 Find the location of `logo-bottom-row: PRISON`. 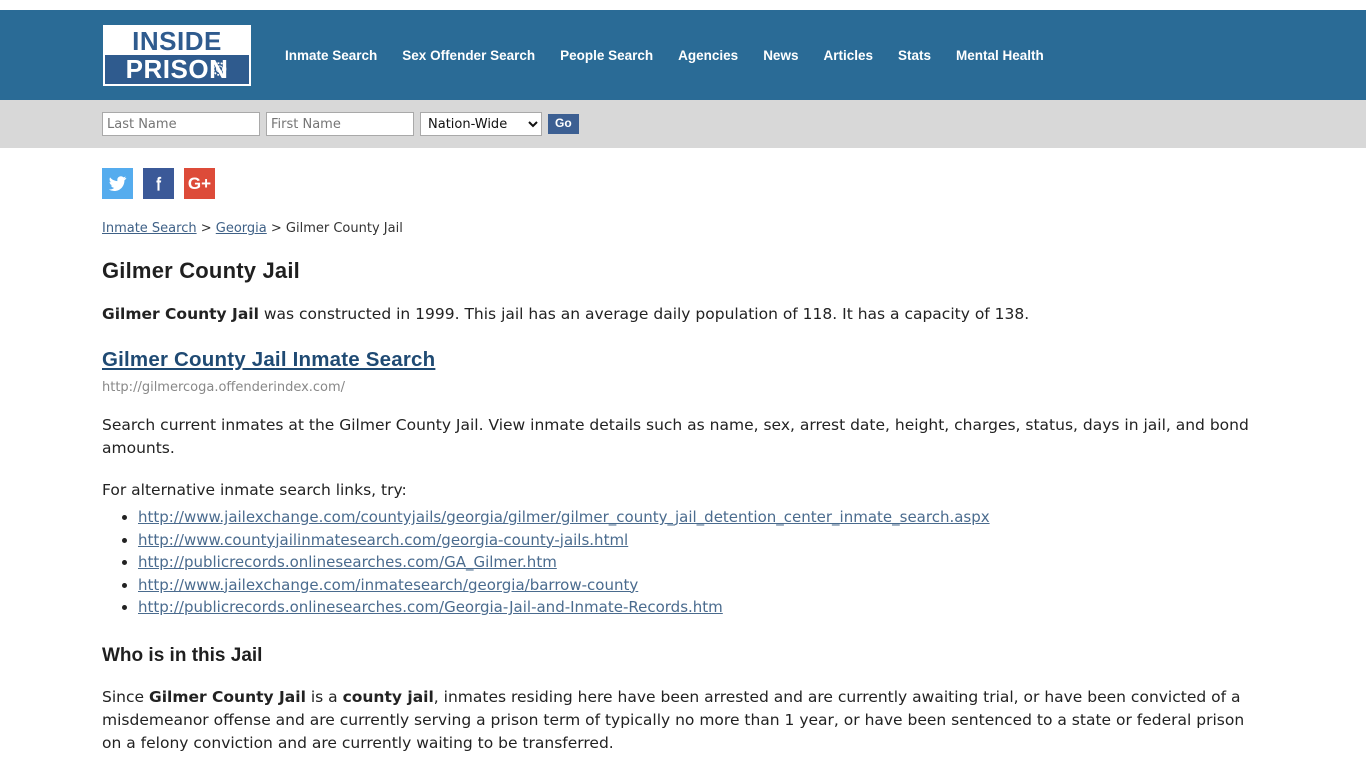

logo-bottom-row: PRISON is located at coordinates (177, 69).